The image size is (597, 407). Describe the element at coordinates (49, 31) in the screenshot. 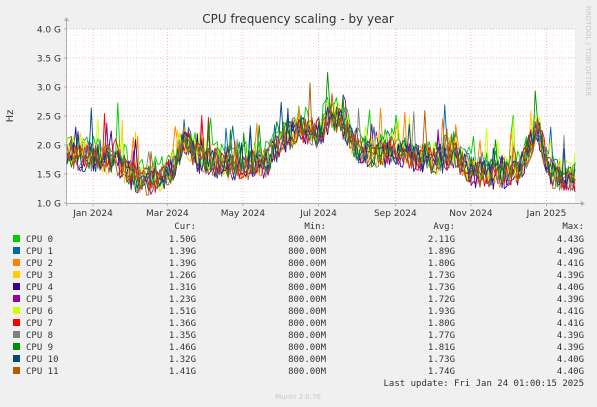

I see `y-tick-label: 4.0 G` at that location.